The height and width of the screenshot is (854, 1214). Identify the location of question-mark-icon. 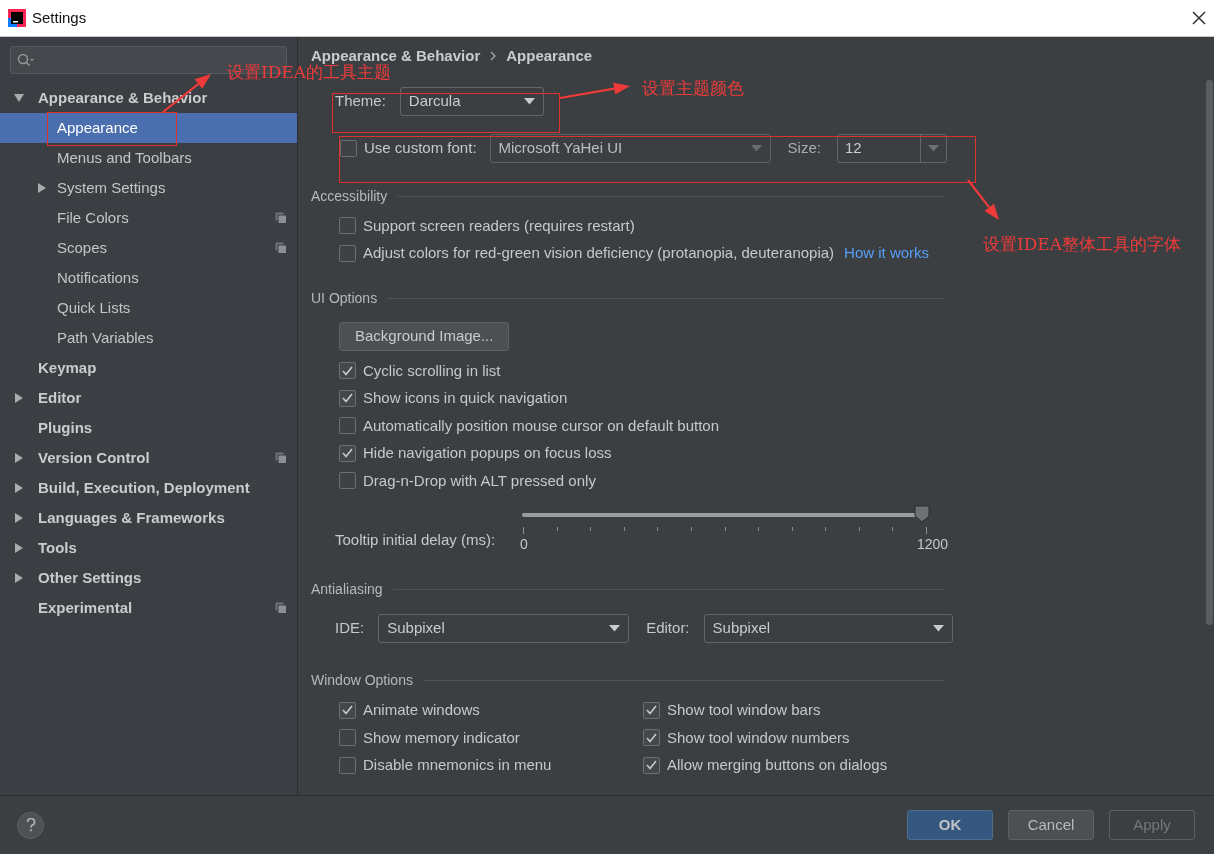
(30, 825).